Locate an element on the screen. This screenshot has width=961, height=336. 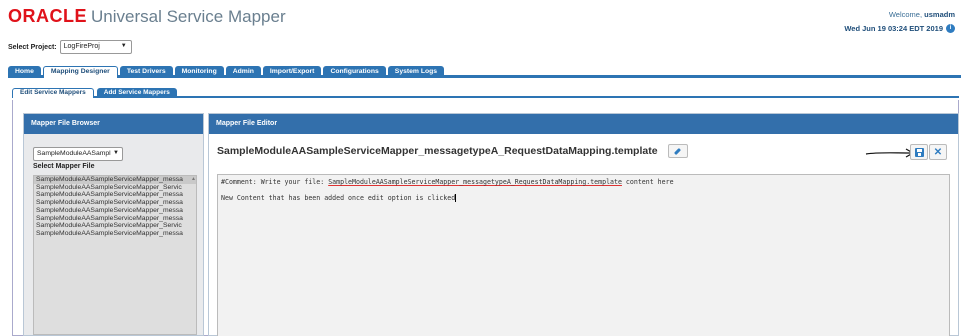
info-icon: i is located at coordinates (950, 28).